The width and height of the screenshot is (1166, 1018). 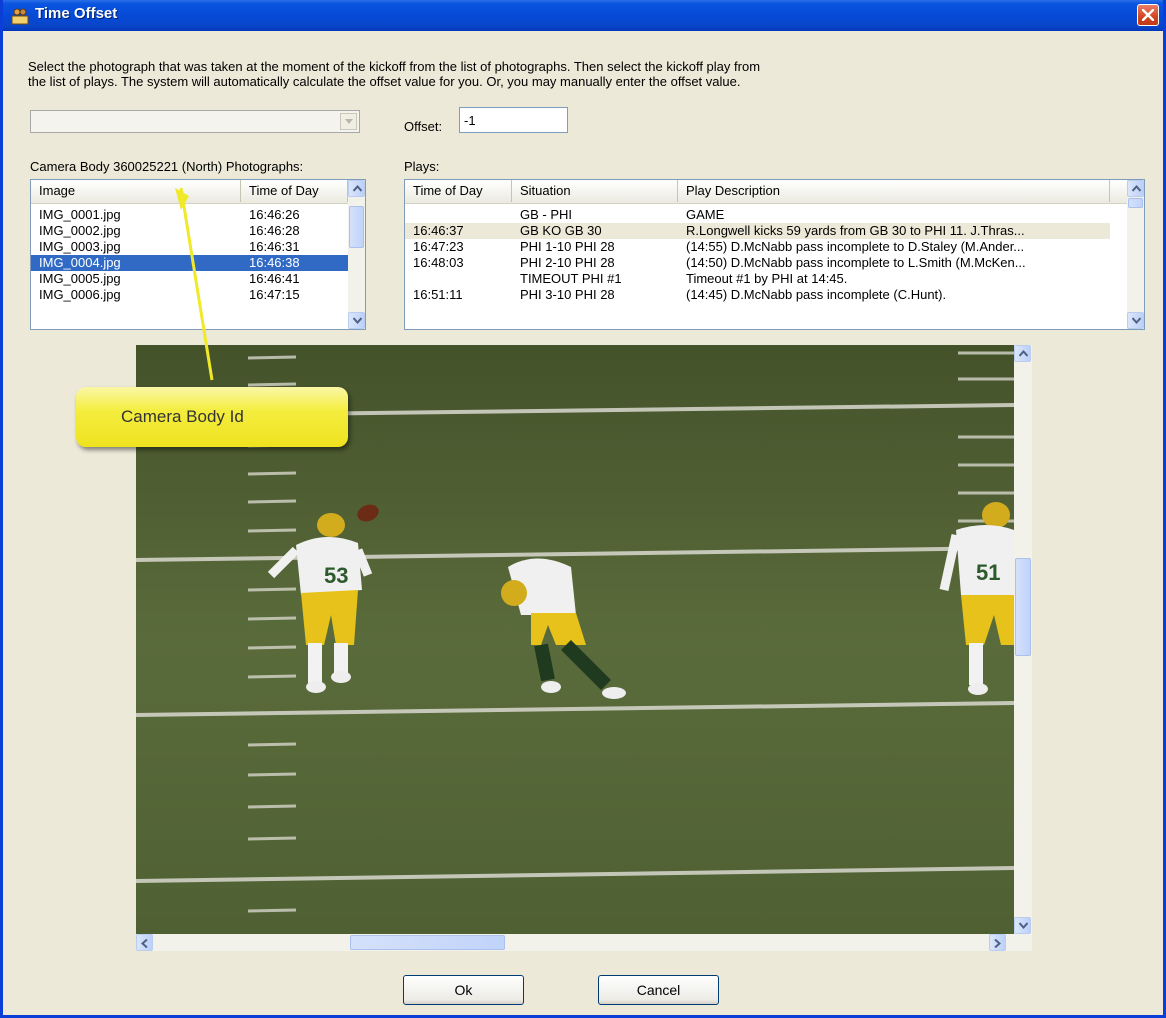 What do you see at coordinates (546, 214) in the screenshot?
I see `play-situation-cell: GB - PHI` at bounding box center [546, 214].